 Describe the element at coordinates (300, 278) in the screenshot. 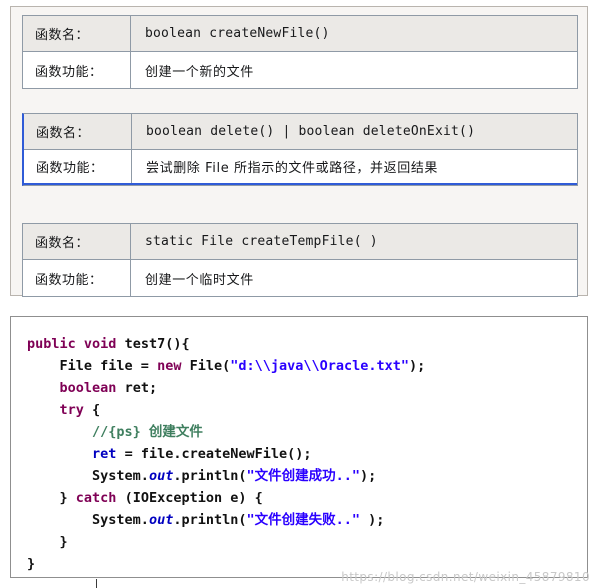

I see `table-row: 函数功能： 创建一个临时文件` at that location.